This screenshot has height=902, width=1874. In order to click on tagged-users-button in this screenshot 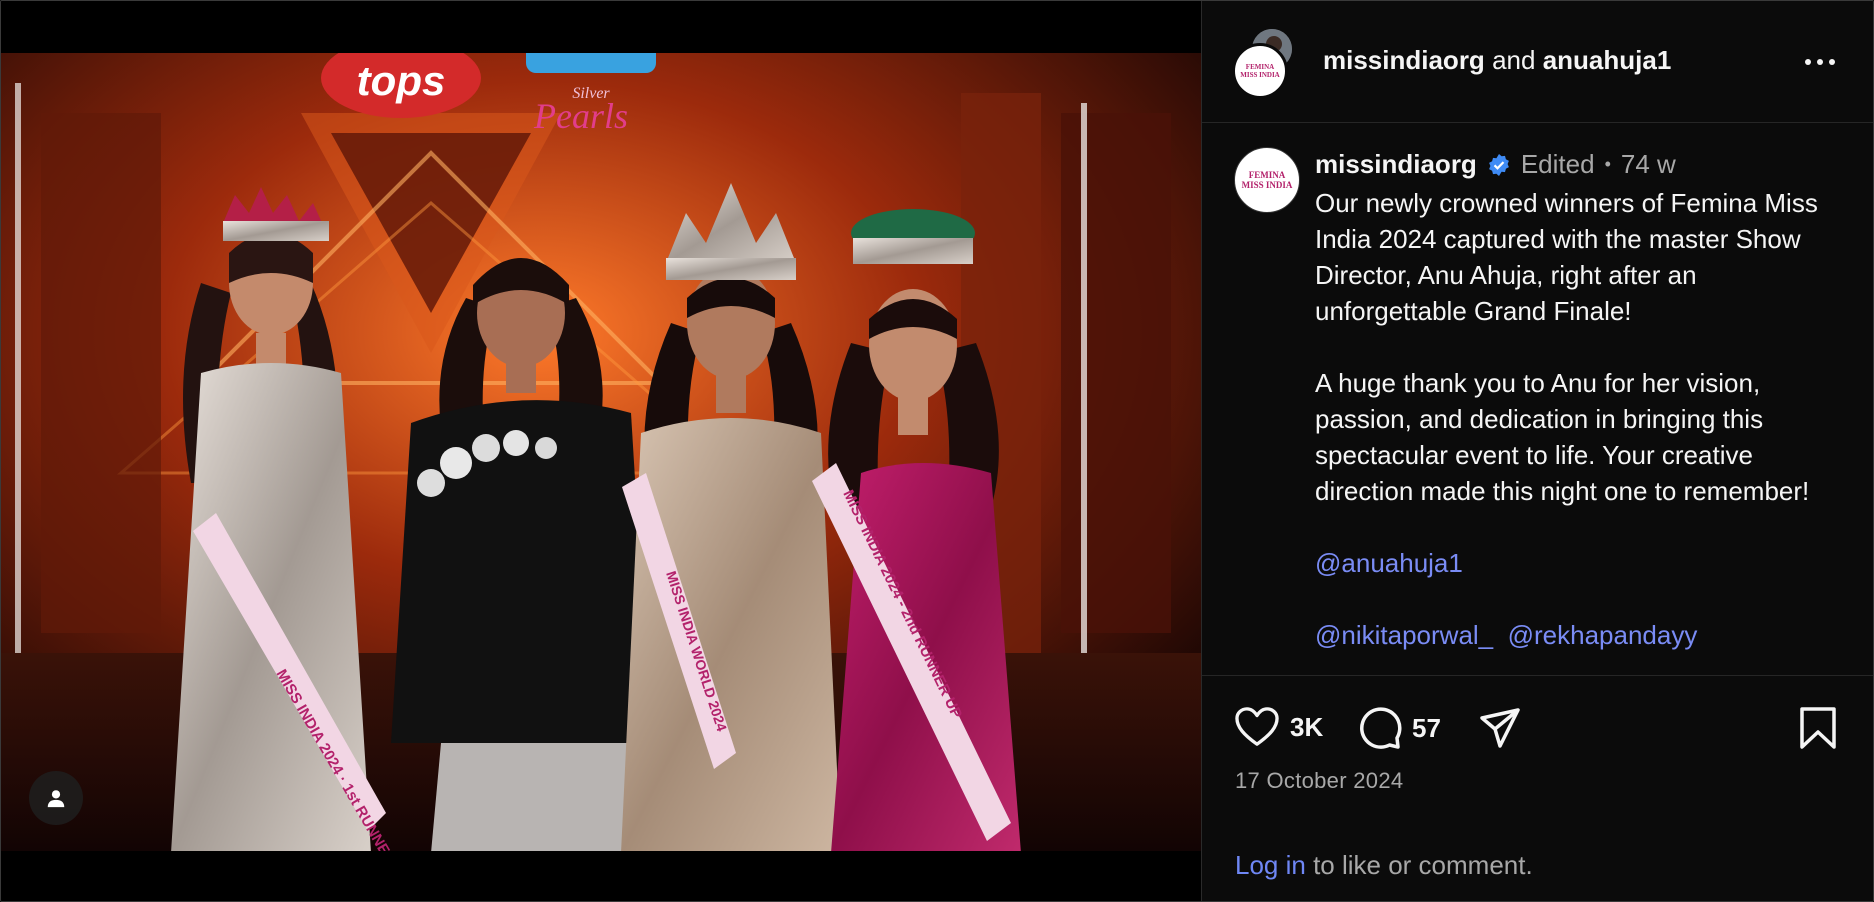, I will do `click(56, 798)`.